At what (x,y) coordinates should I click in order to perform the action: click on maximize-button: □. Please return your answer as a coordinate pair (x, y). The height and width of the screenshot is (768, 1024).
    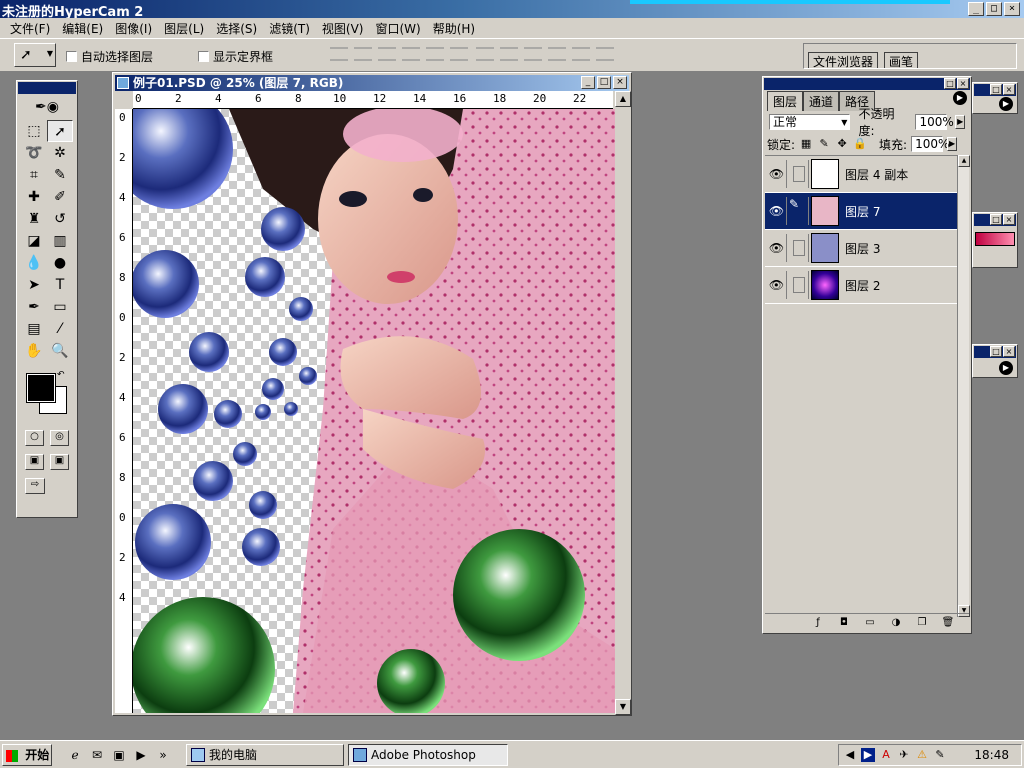
    Looking at the image, I should click on (994, 9).